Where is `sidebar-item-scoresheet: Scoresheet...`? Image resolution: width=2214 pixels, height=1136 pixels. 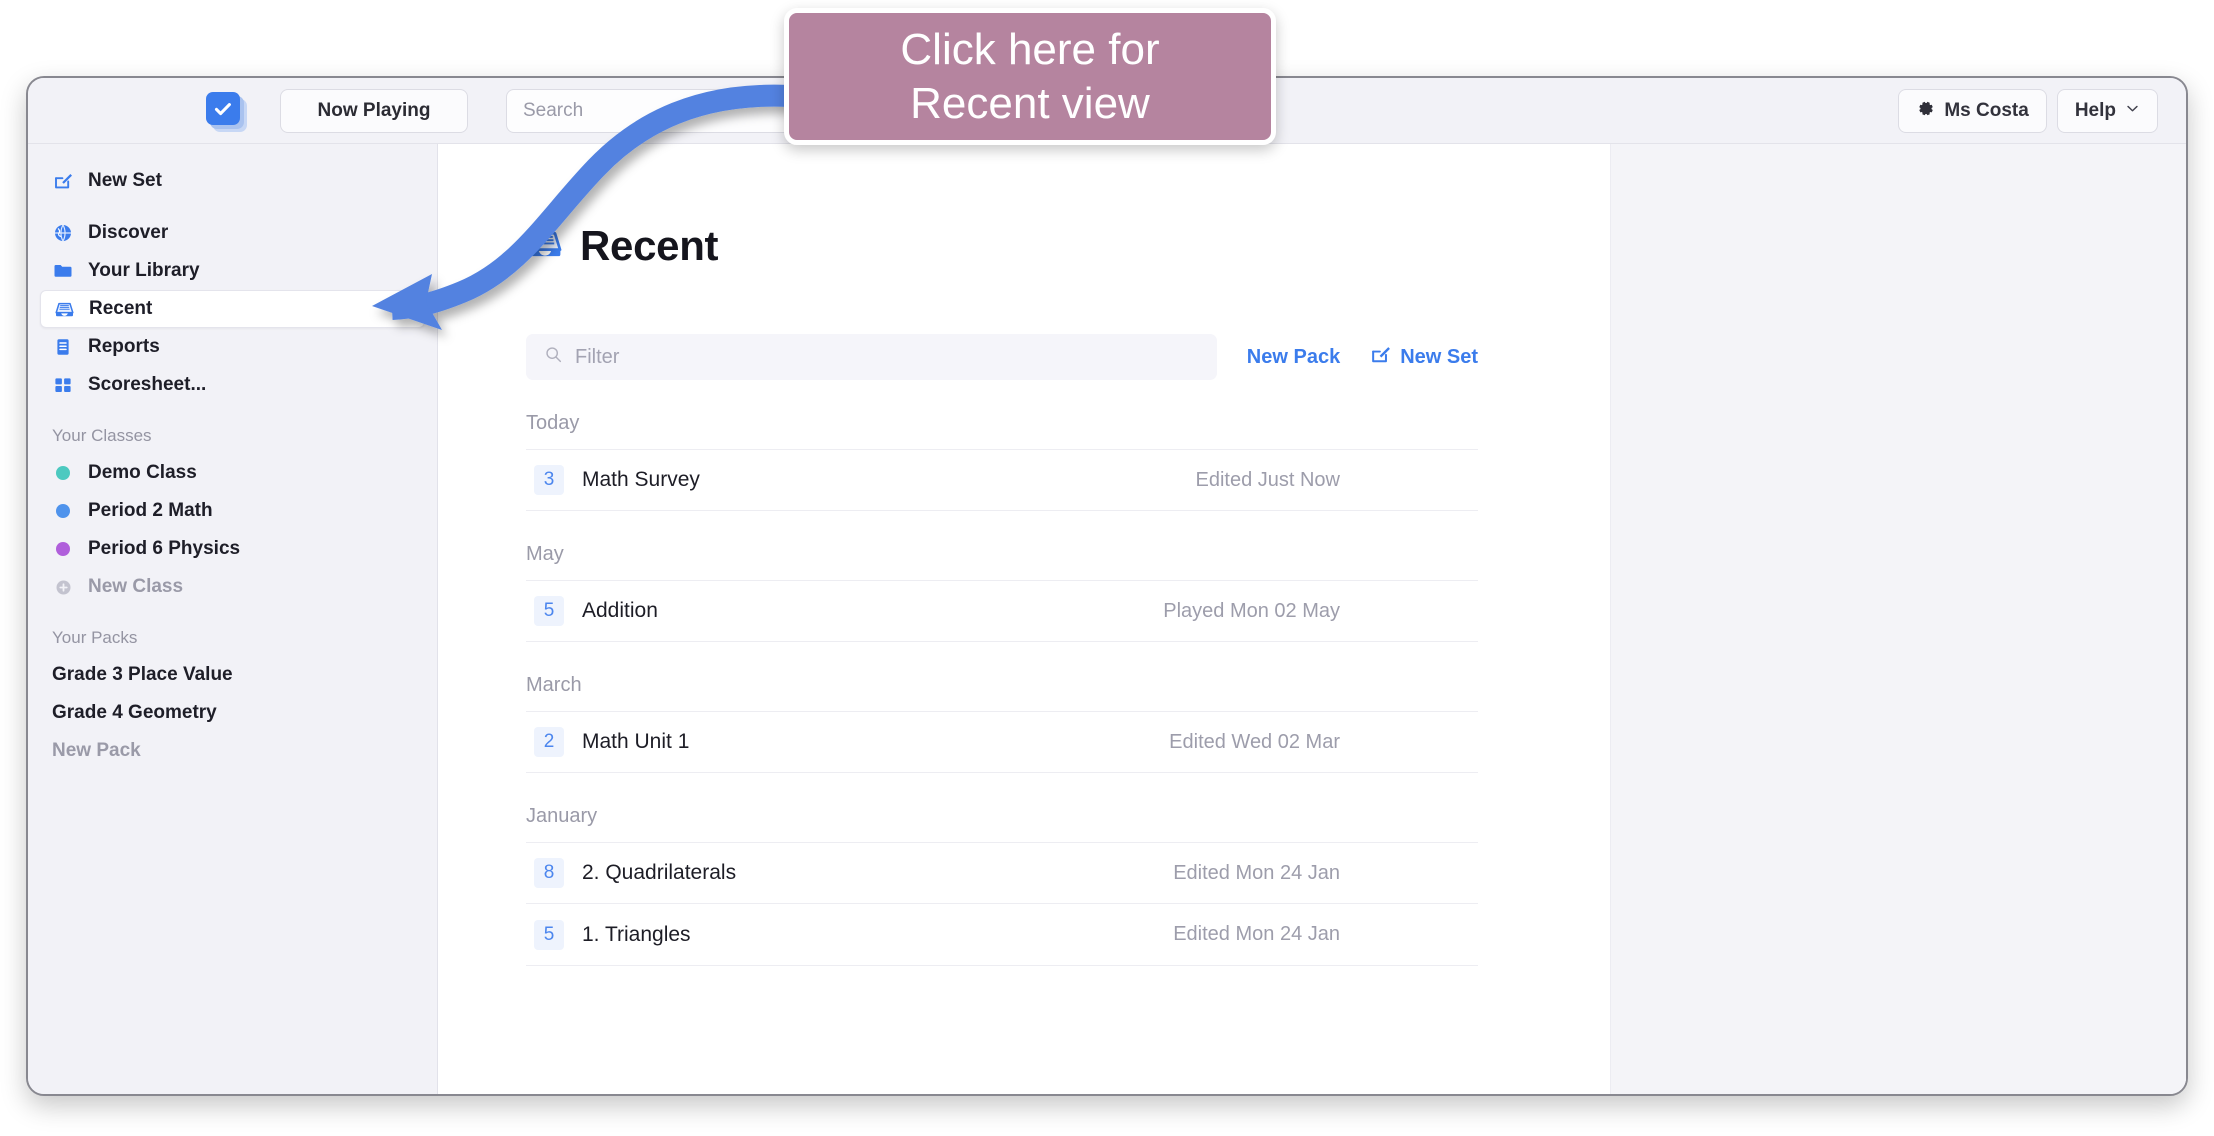 sidebar-item-scoresheet: Scoresheet... is located at coordinates (232, 385).